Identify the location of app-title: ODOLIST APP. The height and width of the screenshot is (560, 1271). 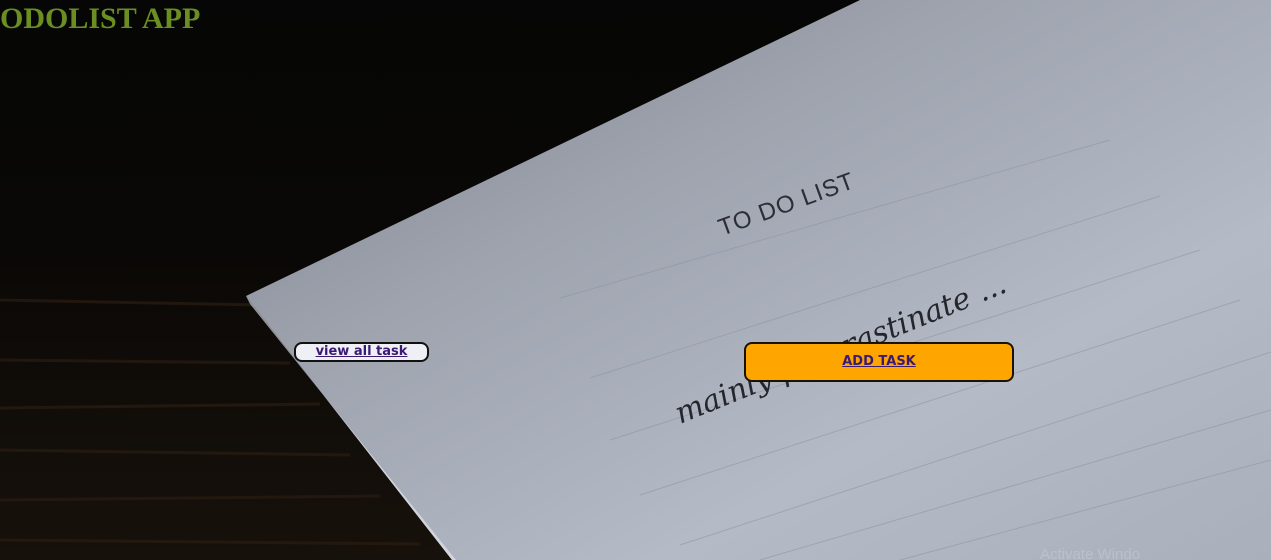
(100, 18).